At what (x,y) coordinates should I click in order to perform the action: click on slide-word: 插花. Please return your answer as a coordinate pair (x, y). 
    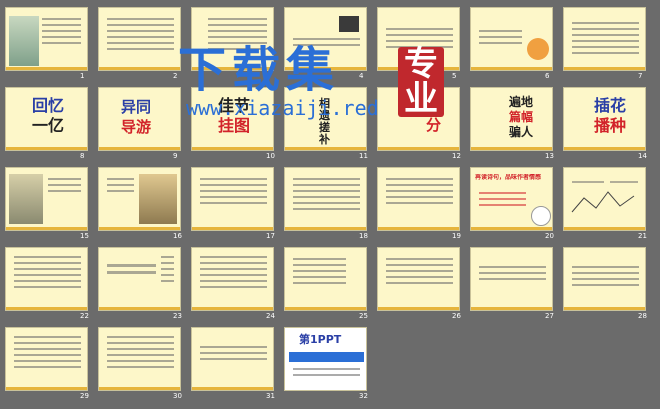
    Looking at the image, I should click on (610, 105).